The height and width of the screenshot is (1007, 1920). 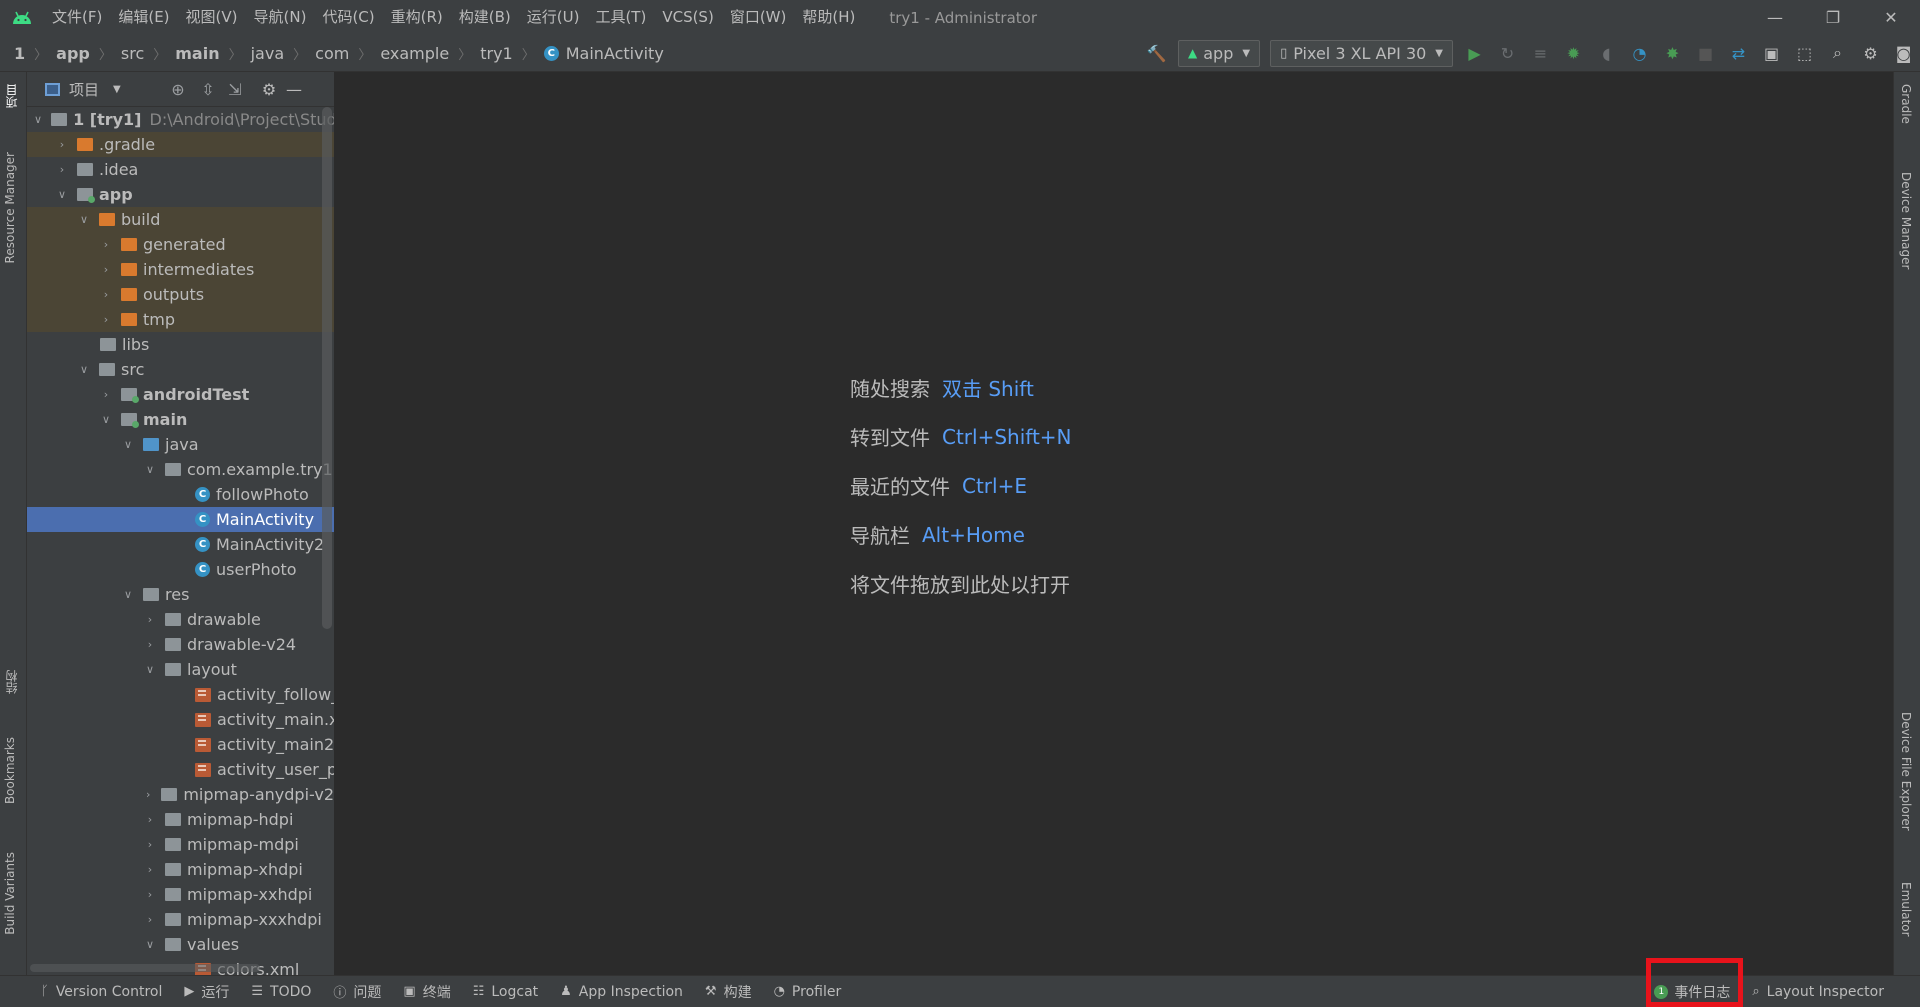 What do you see at coordinates (235, 89) in the screenshot?
I see `collapse-all-icon: ⇲` at bounding box center [235, 89].